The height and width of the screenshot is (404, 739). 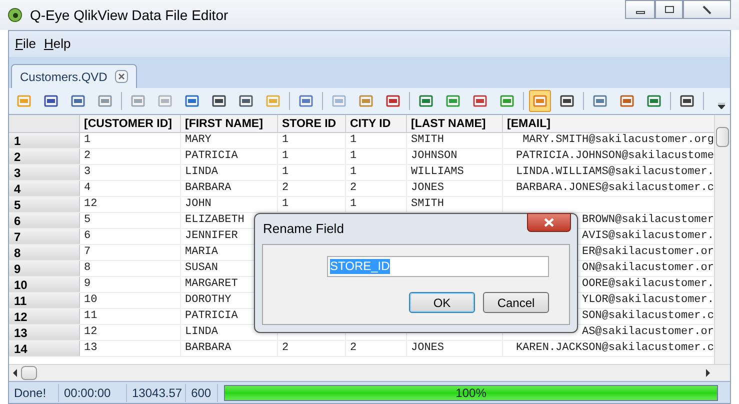 What do you see at coordinates (91, 300) in the screenshot?
I see `table-cell-text: 10` at bounding box center [91, 300].